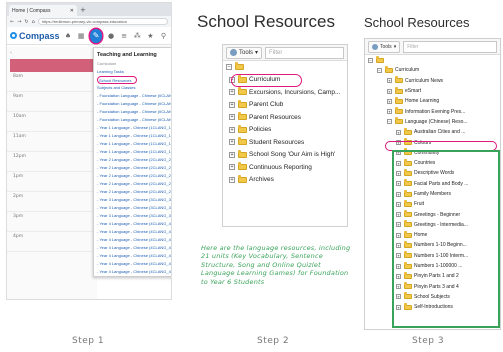  I want to click on tree-root-row: −, so click(285, 67).